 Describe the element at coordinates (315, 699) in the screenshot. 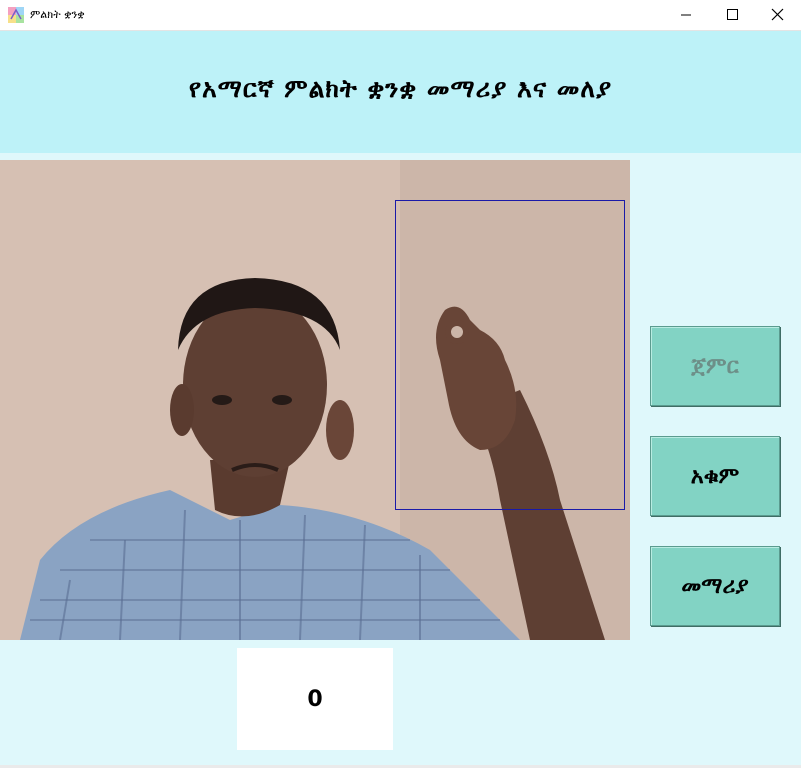

I see `prediction-output: 0` at that location.